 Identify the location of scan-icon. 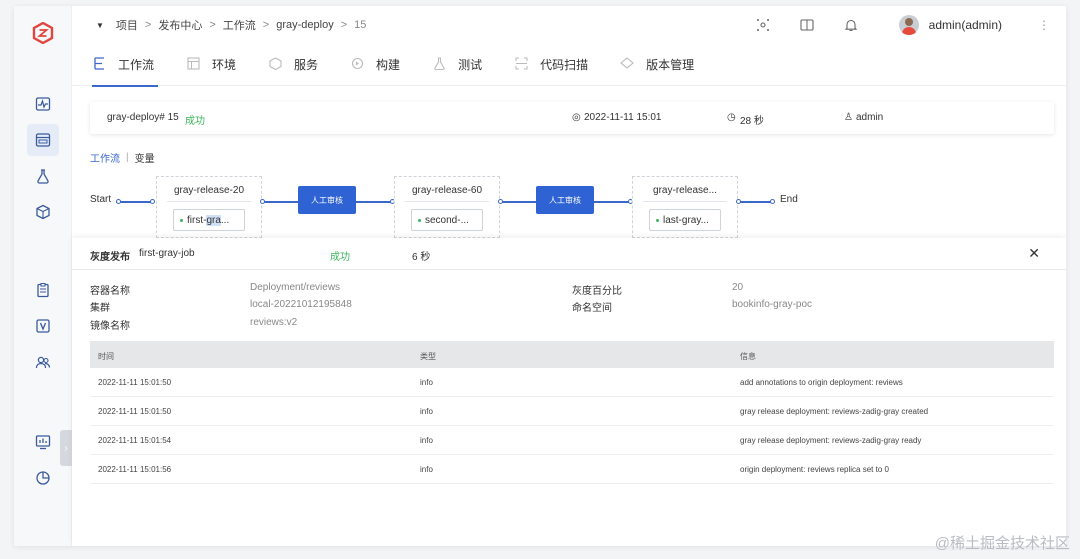
(521, 64).